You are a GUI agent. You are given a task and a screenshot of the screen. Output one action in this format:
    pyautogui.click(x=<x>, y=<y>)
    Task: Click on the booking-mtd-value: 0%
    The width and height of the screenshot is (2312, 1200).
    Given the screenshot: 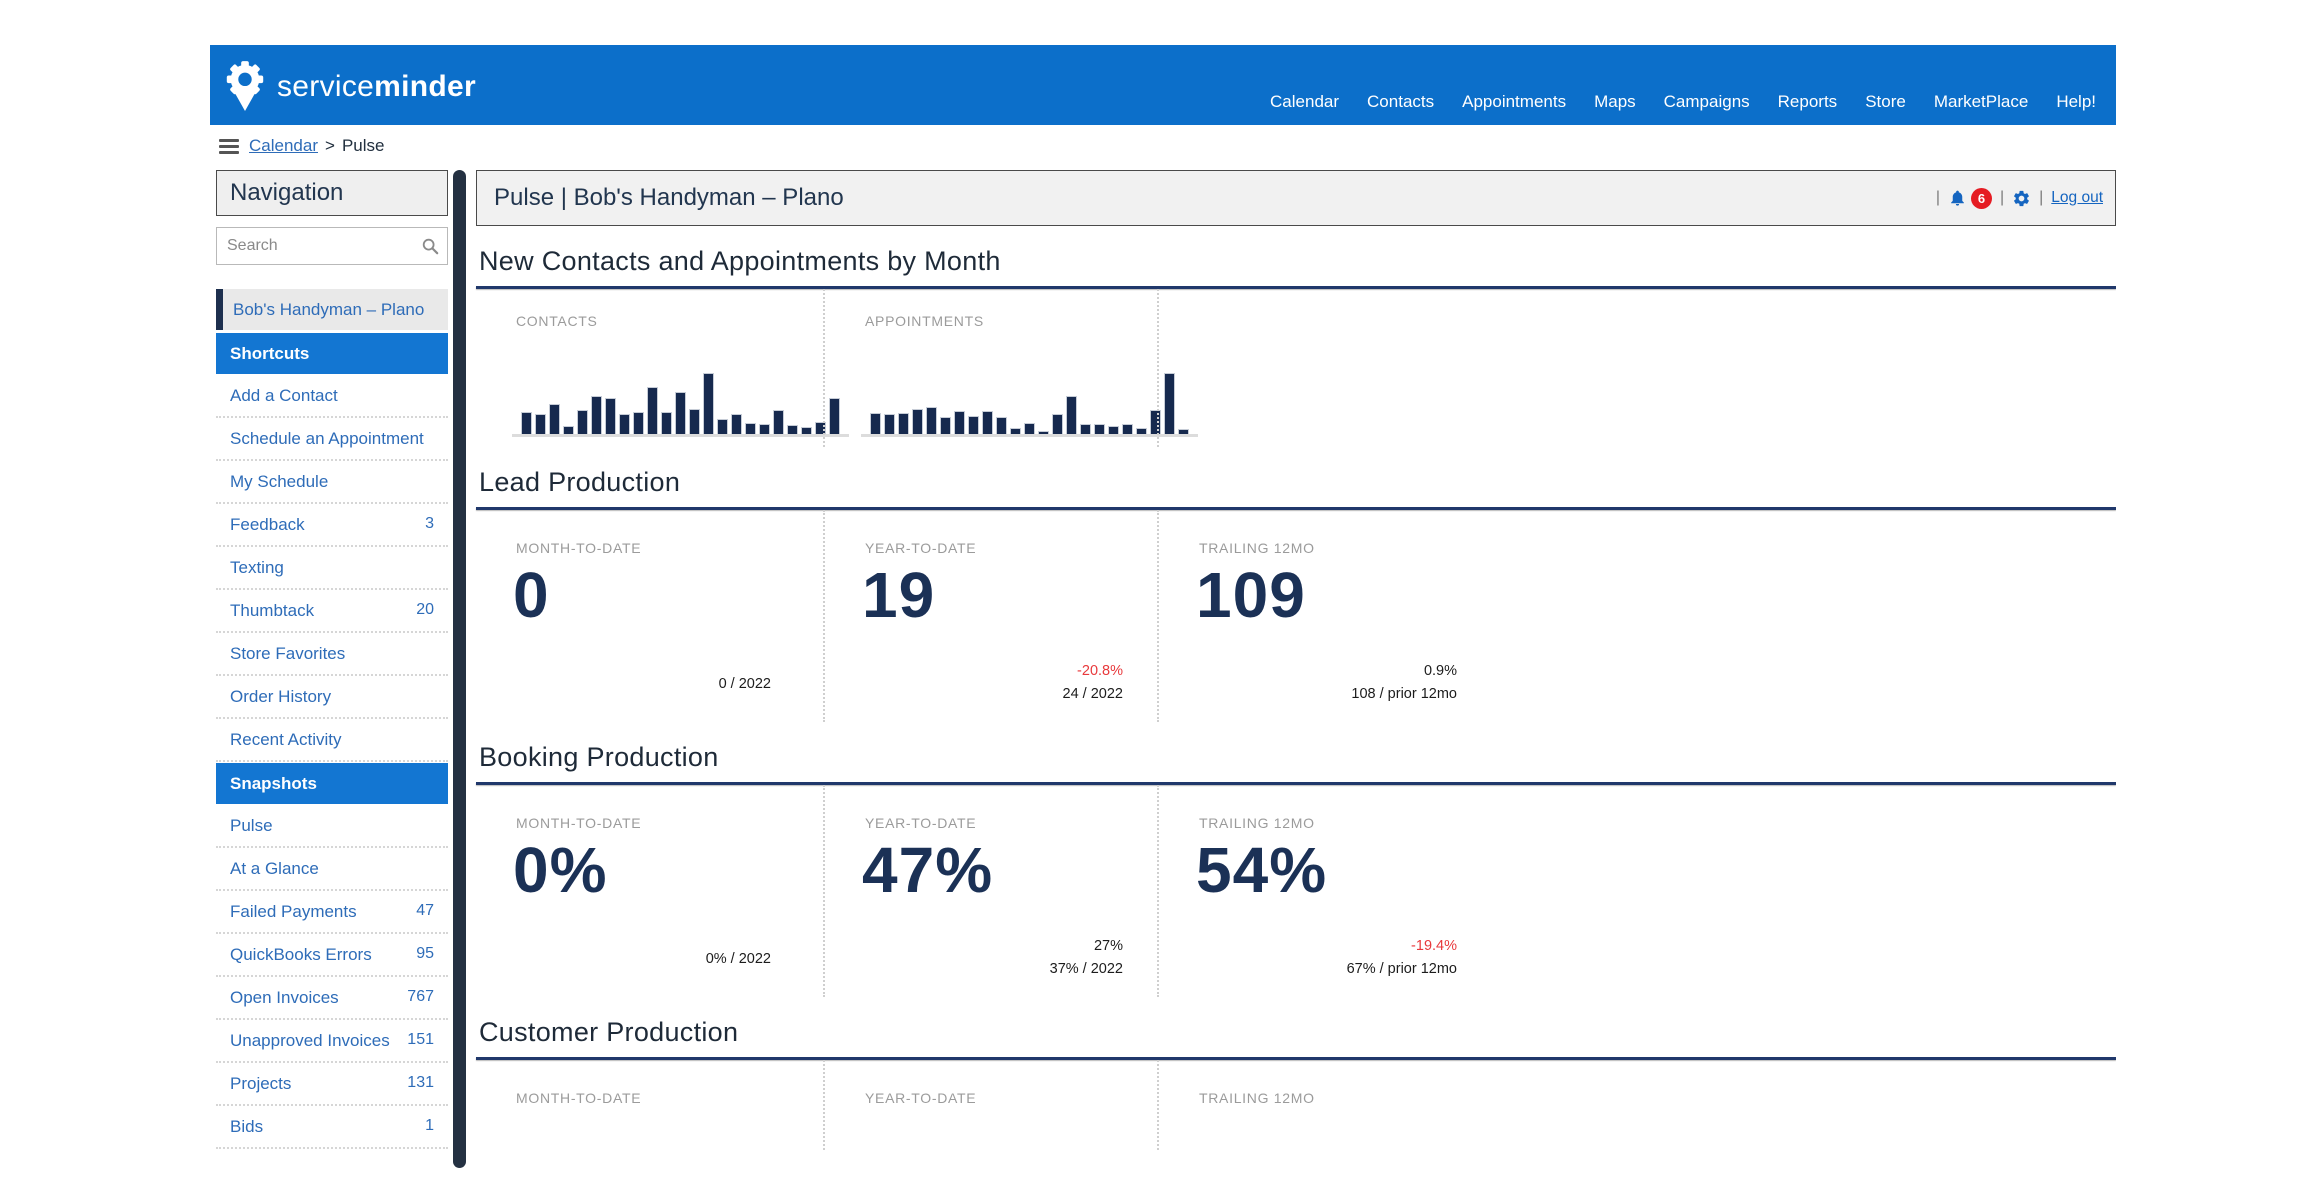 What is the action you would take?
    pyautogui.click(x=560, y=870)
    